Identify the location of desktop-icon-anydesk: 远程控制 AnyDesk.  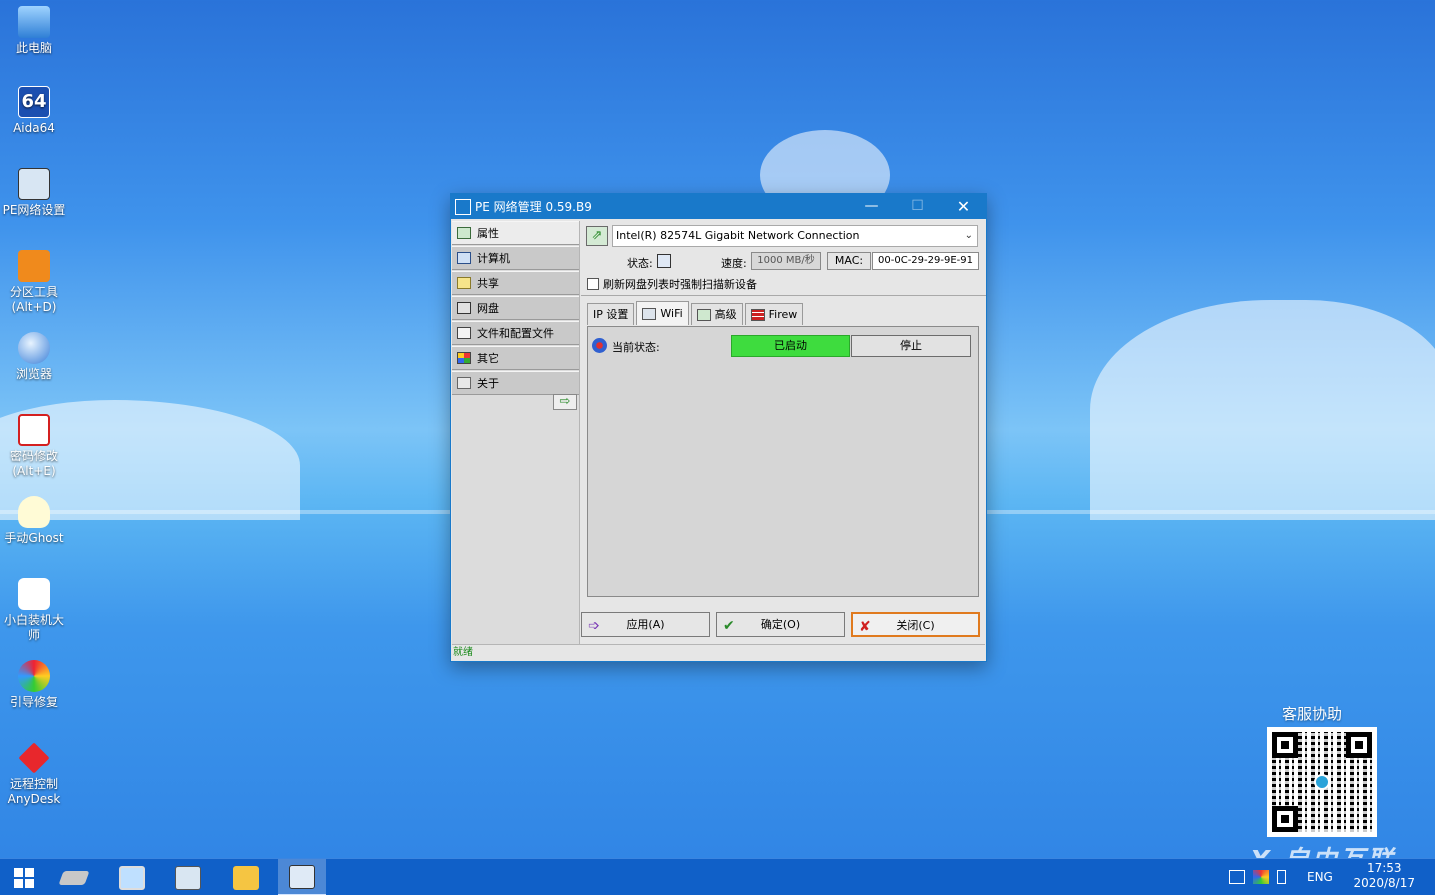
(34, 774).